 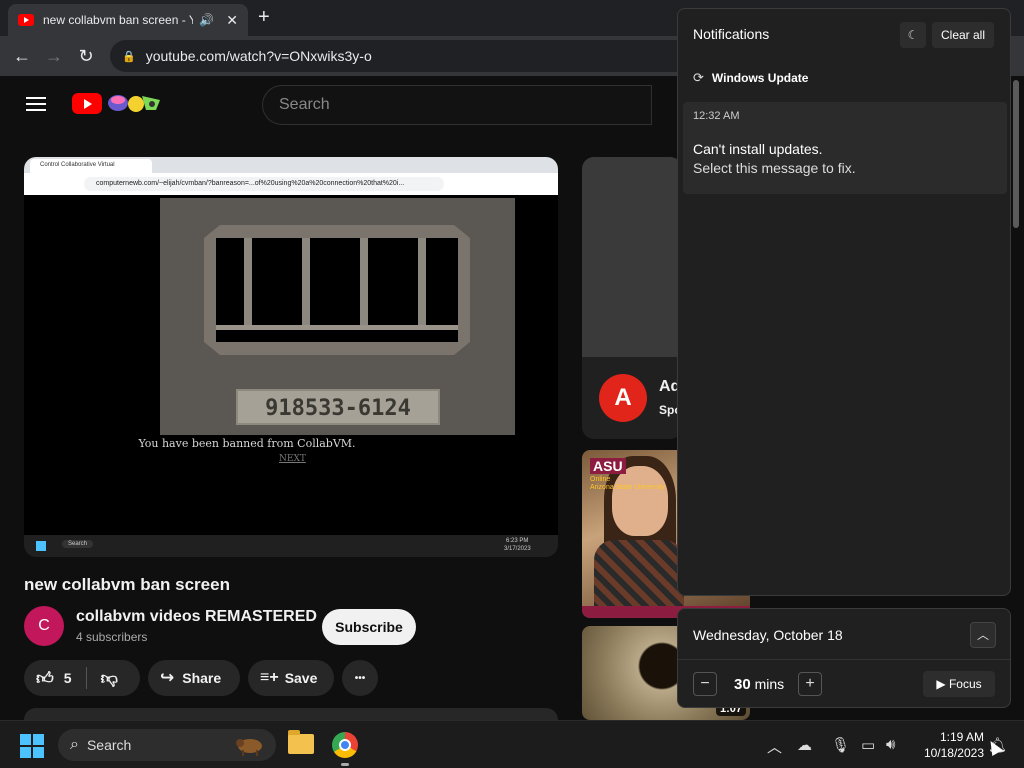 What do you see at coordinates (232, 20) in the screenshot?
I see `close-tab-icon: ✕` at bounding box center [232, 20].